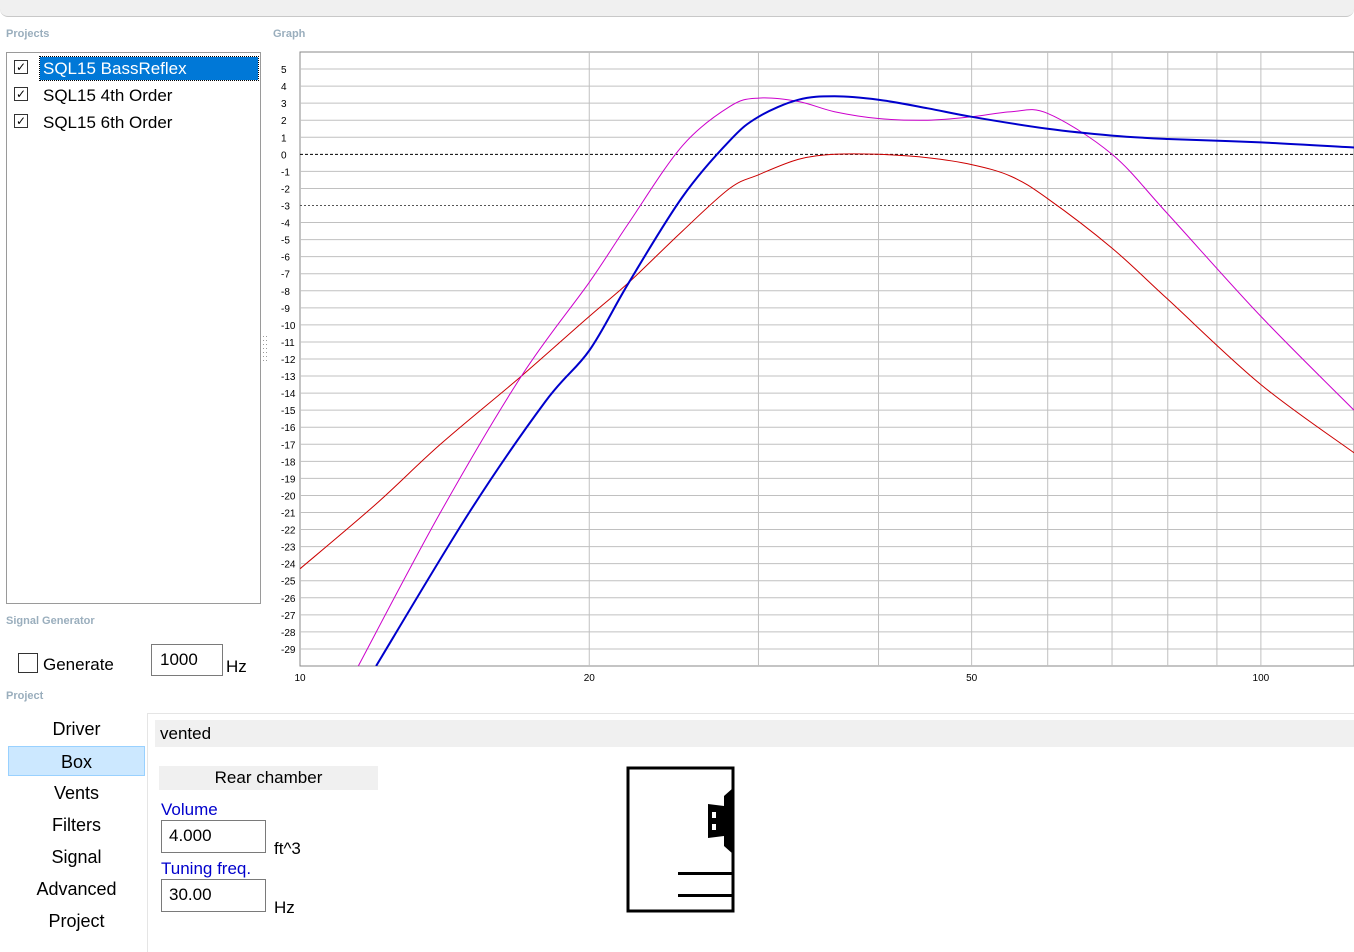 Image resolution: width=1354 pixels, height=952 pixels. I want to click on x-tick-labels: 10 20 50 100, so click(781, 678).